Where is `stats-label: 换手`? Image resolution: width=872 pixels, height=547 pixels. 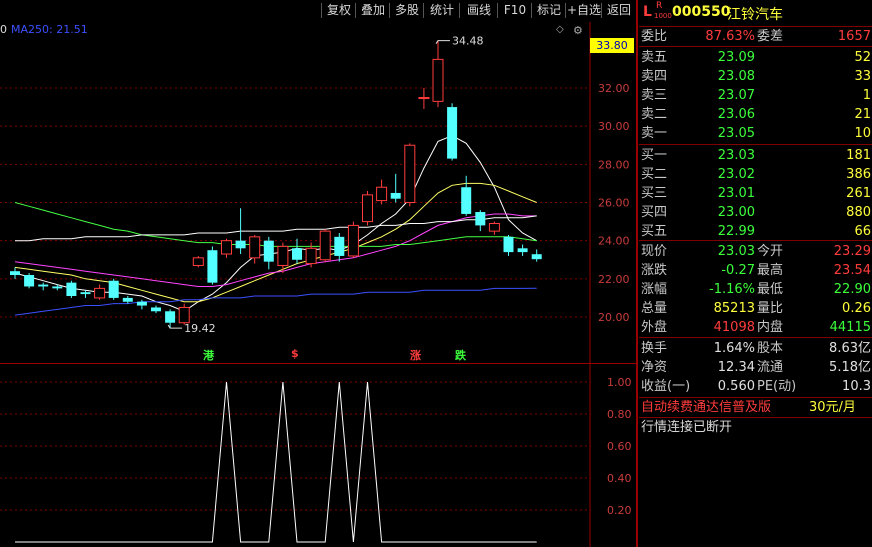
stats-label: 换手 is located at coordinates (654, 348).